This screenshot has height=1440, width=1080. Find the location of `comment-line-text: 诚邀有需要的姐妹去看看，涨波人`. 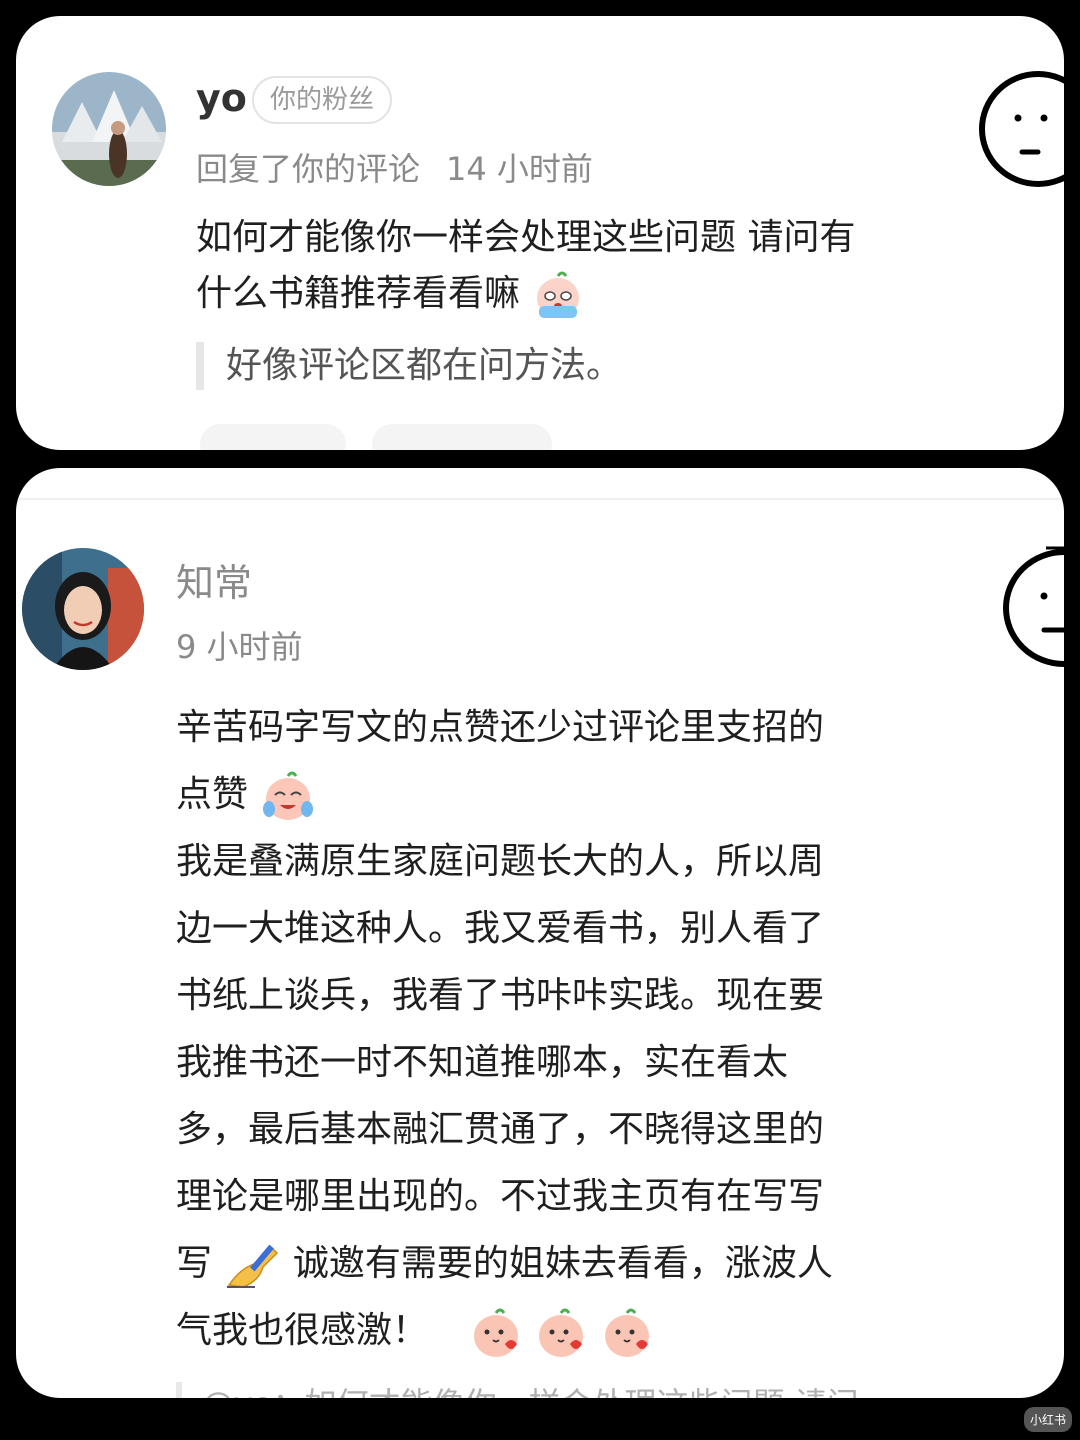

comment-line-text: 诚邀有需要的姐妹去看看，涨波人 is located at coordinates (562, 1263).